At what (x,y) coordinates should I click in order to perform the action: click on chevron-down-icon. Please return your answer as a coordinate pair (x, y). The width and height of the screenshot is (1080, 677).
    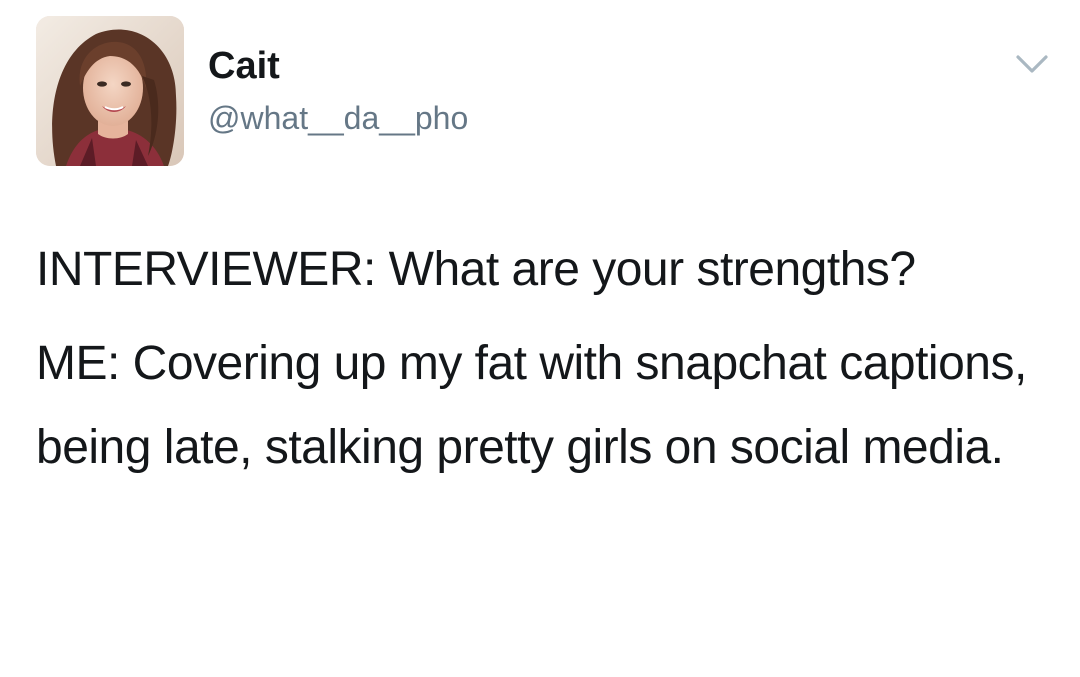
    Looking at the image, I should click on (1032, 64).